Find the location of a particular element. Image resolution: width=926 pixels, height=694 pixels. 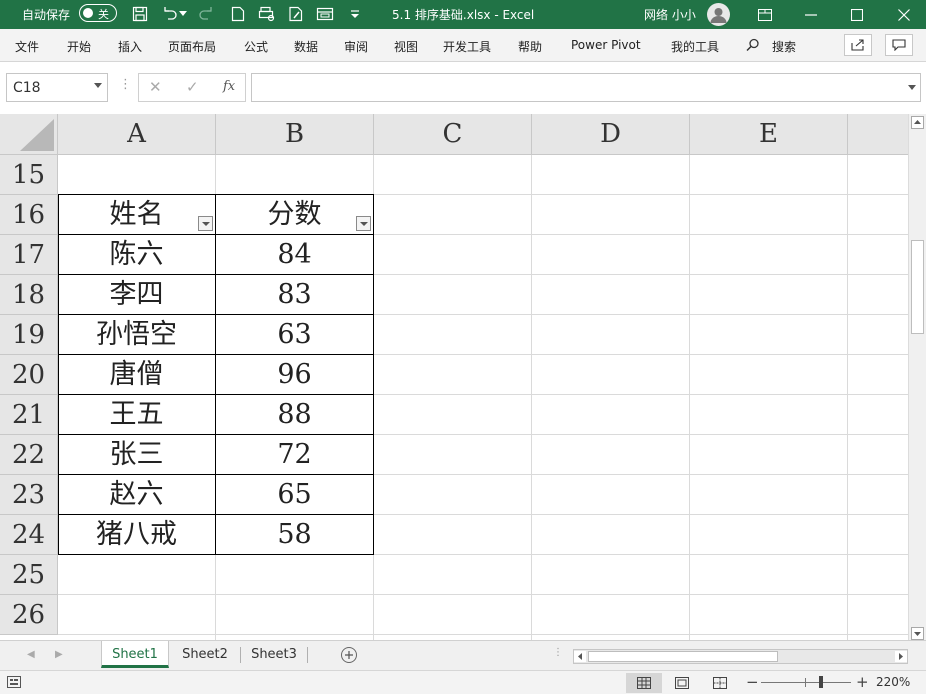

chevron-down-icon is located at coordinates (98, 85).